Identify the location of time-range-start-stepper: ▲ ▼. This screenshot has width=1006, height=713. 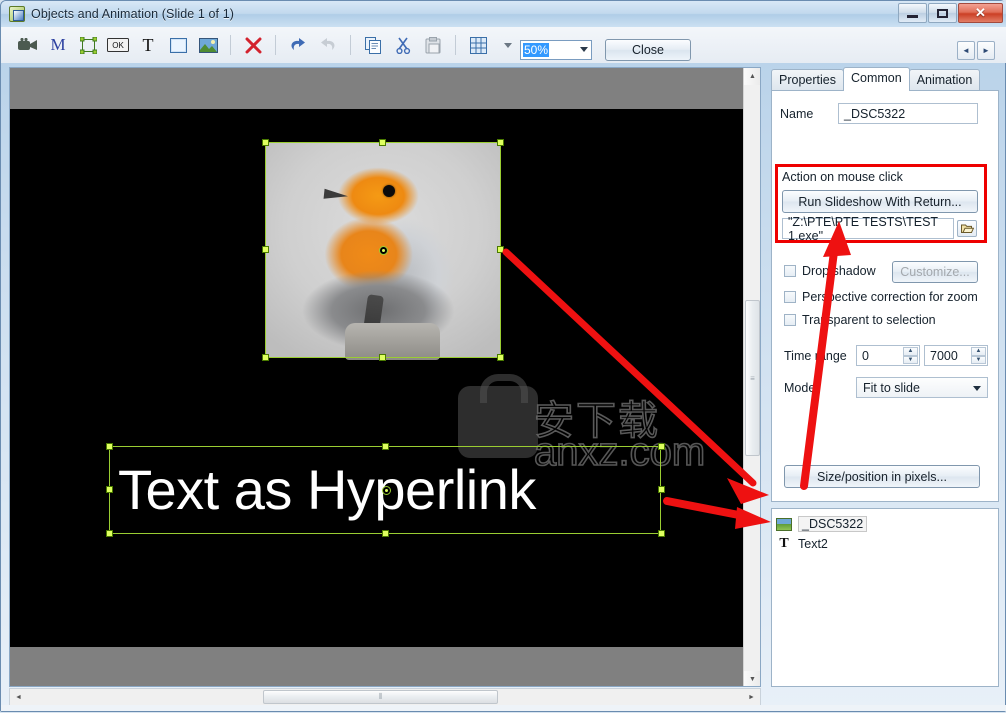
(910, 355).